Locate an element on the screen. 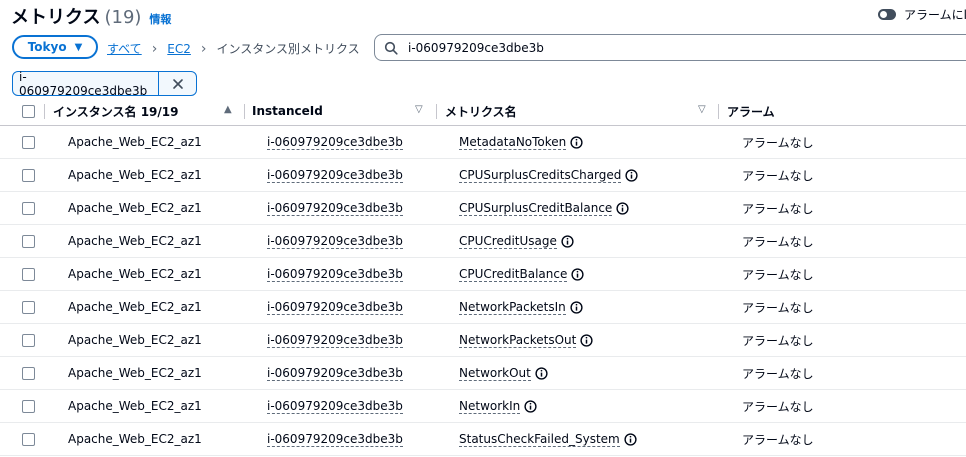 Image resolution: width=966 pixels, height=457 pixels. toggle-switch is located at coordinates (887, 14).